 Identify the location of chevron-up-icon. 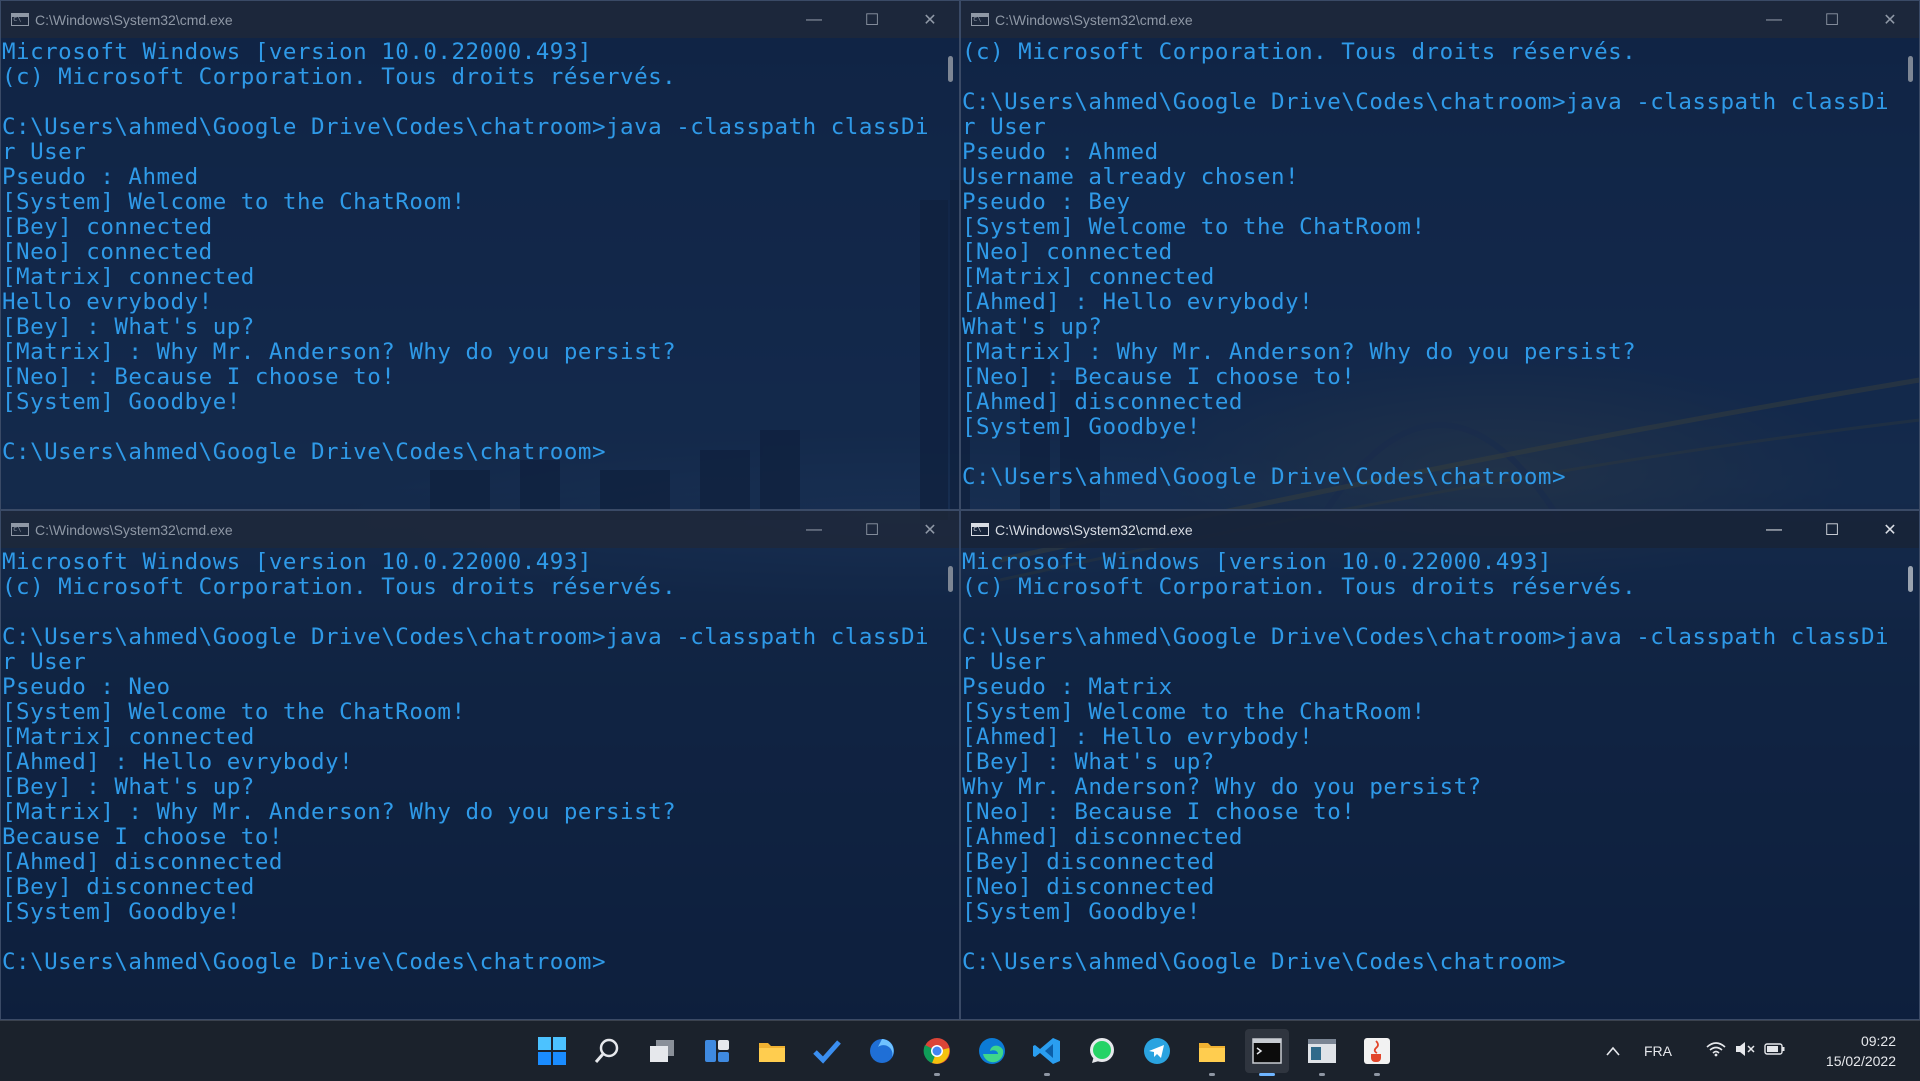
(1613, 1051).